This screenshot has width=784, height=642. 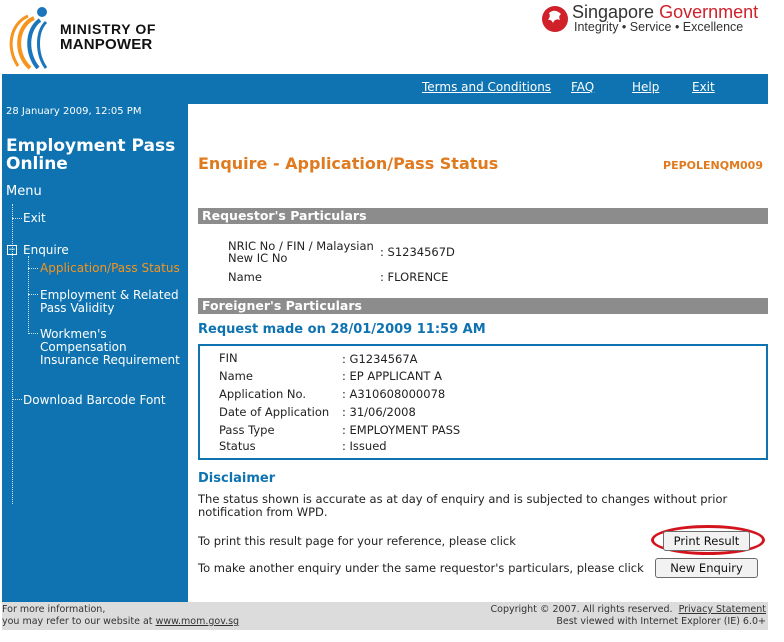 I want to click on applicant-name-value: : EP APPLICANT A, so click(x=392, y=376).